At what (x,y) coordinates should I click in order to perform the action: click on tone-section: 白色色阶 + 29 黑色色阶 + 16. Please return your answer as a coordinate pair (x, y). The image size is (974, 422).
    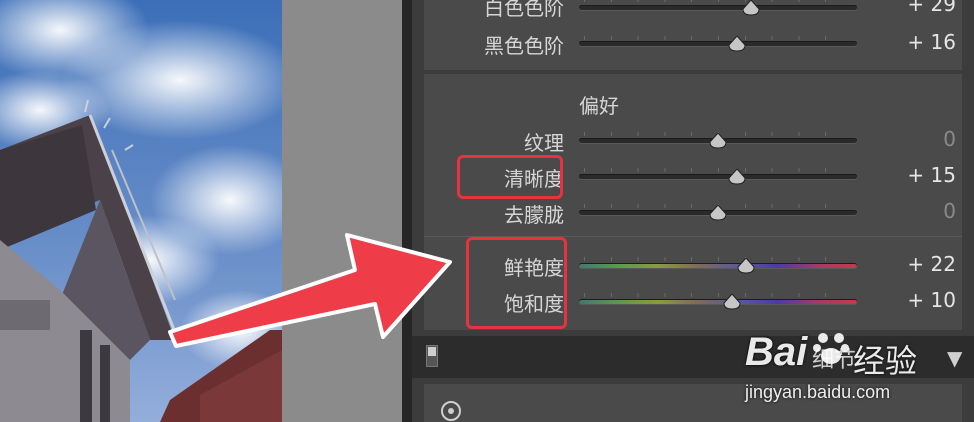
    Looking at the image, I should click on (693, 35).